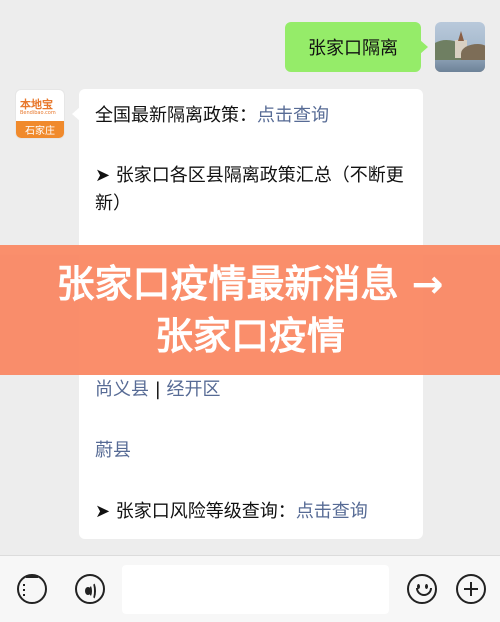  What do you see at coordinates (332, 511) in the screenshot?
I see `risk-query-link: 点击查询` at bounding box center [332, 511].